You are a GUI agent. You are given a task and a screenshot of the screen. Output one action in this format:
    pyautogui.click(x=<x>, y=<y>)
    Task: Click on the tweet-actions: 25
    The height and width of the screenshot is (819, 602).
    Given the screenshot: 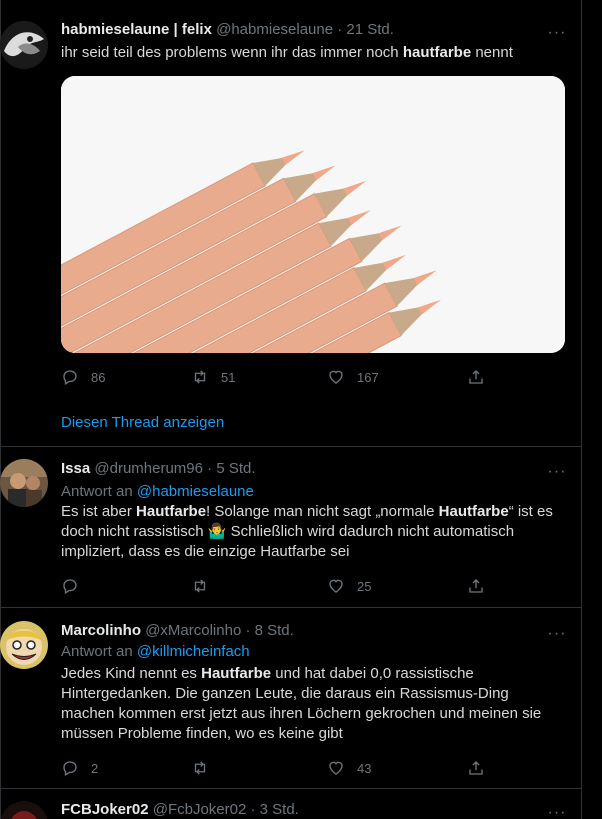 What is the action you would take?
    pyautogui.click(x=311, y=586)
    